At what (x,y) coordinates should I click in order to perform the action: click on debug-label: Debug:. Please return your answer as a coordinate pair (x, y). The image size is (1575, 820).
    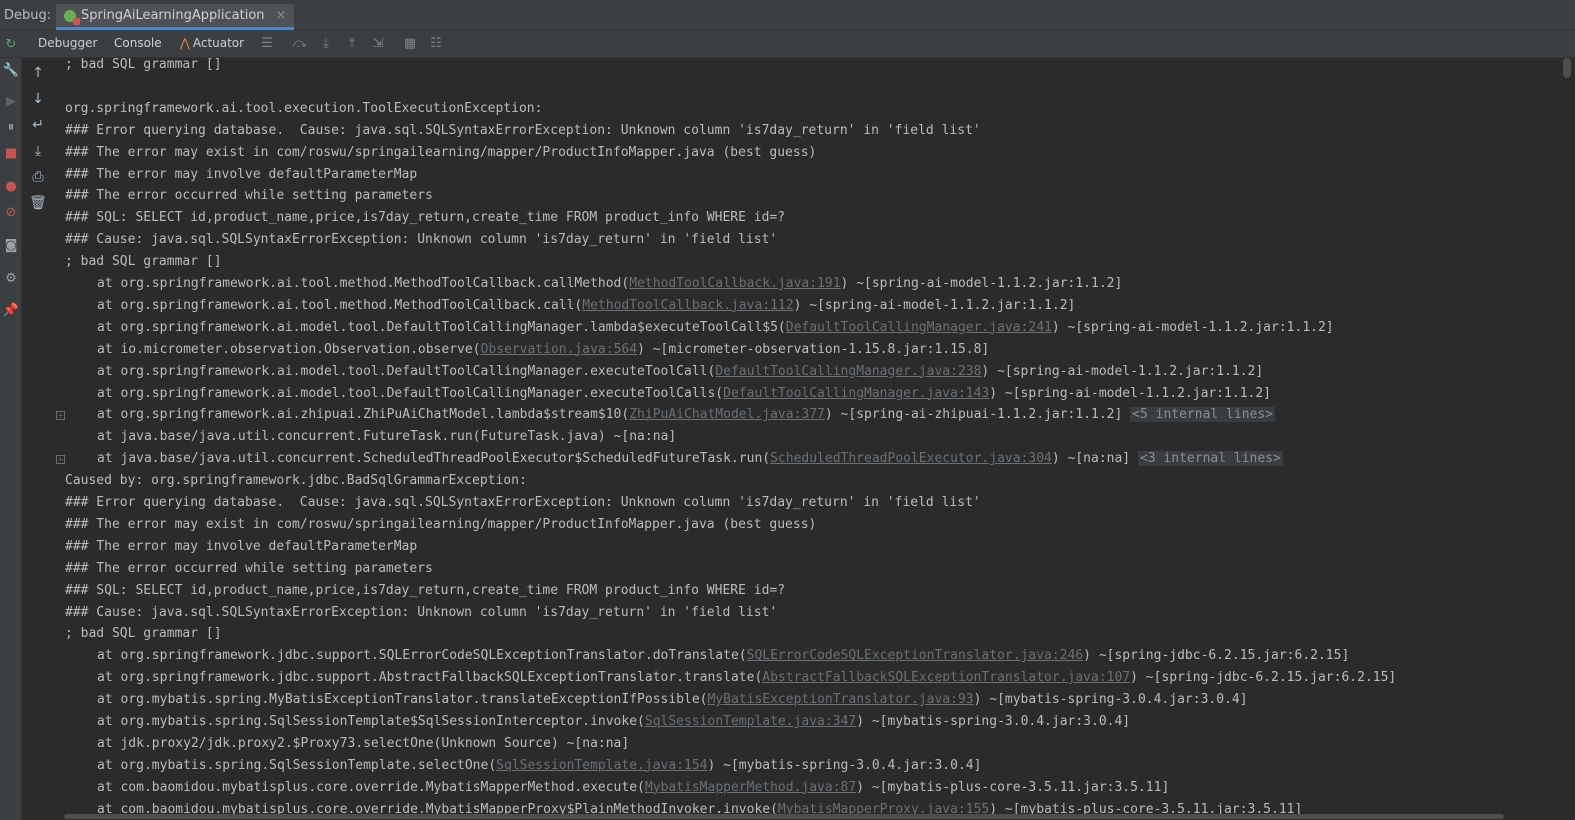
    Looking at the image, I should click on (28, 15).